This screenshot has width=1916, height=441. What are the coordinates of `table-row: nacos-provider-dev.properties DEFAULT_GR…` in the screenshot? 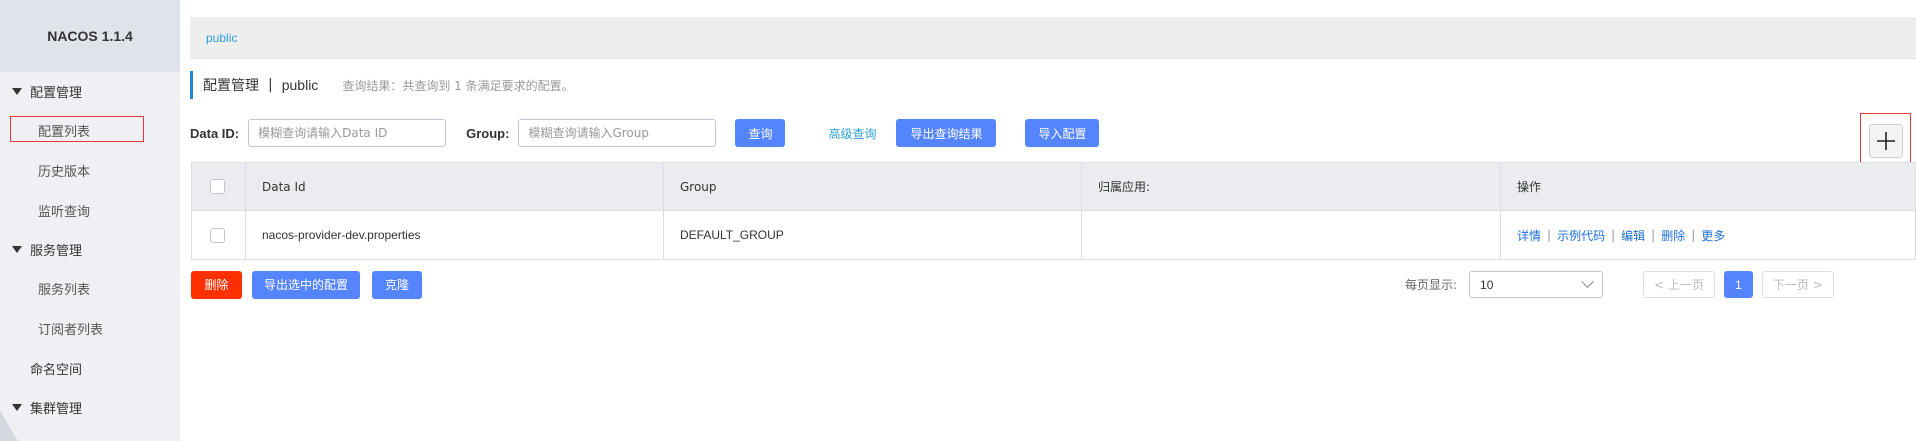 It's located at (1053, 235).